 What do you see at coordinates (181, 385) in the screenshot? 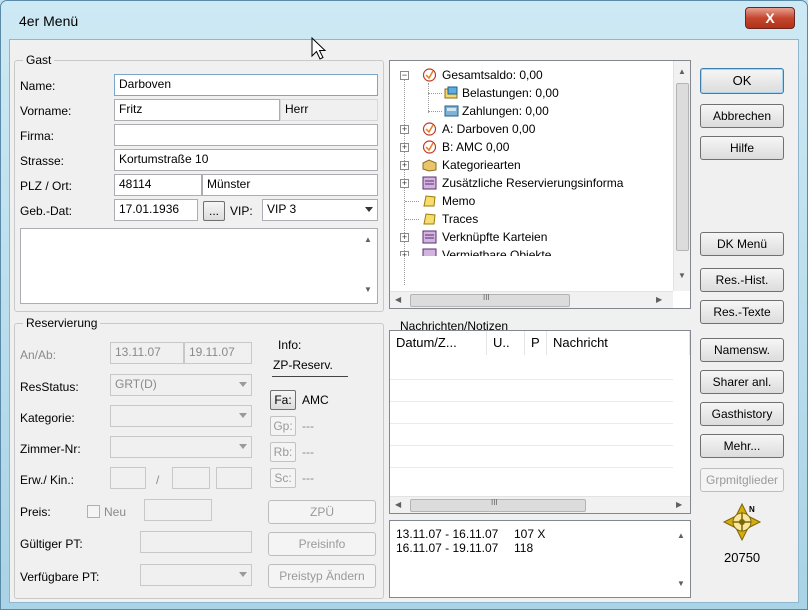
I see `resstatus-select: GRT(D)` at bounding box center [181, 385].